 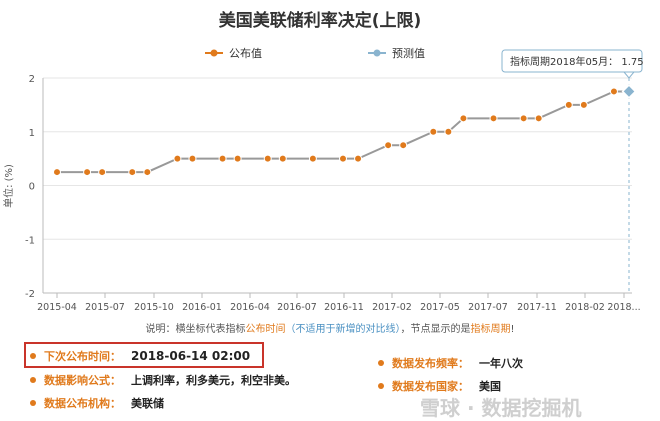 I want to click on x-tick-label: 2017-11, so click(x=537, y=307).